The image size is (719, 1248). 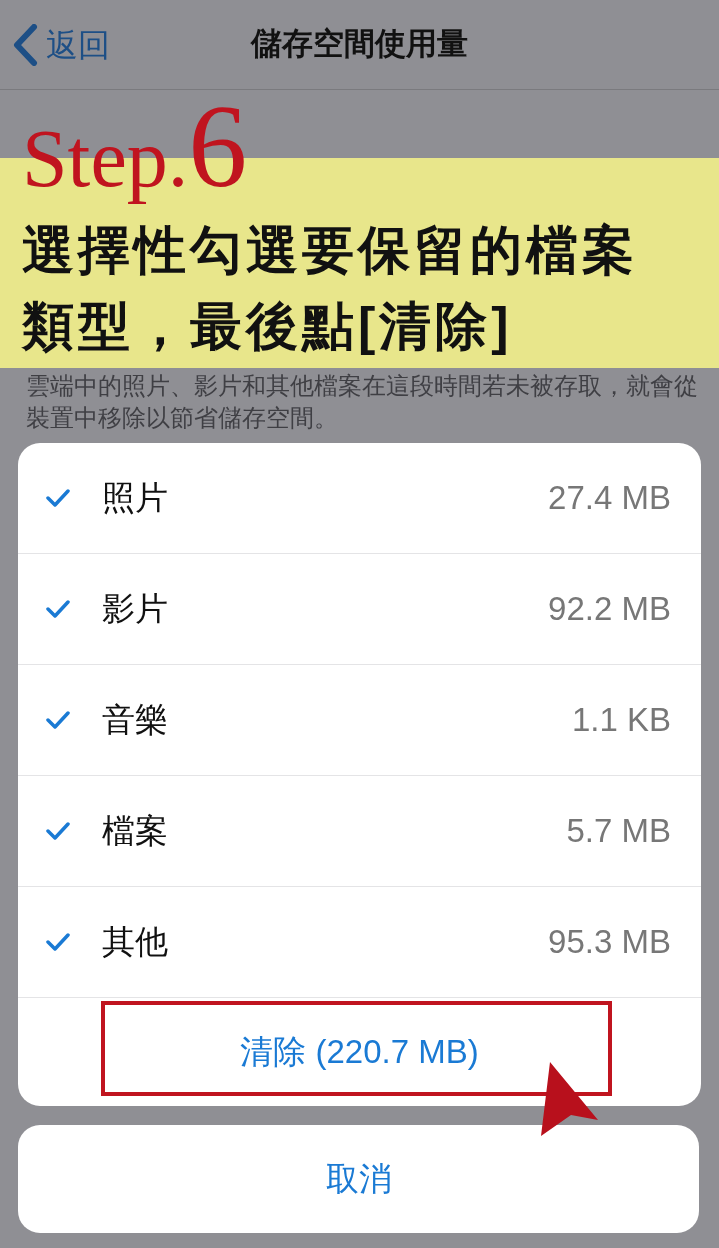 What do you see at coordinates (359, 609) in the screenshot?
I see `file-type-row: 影片 92.2 MB` at bounding box center [359, 609].